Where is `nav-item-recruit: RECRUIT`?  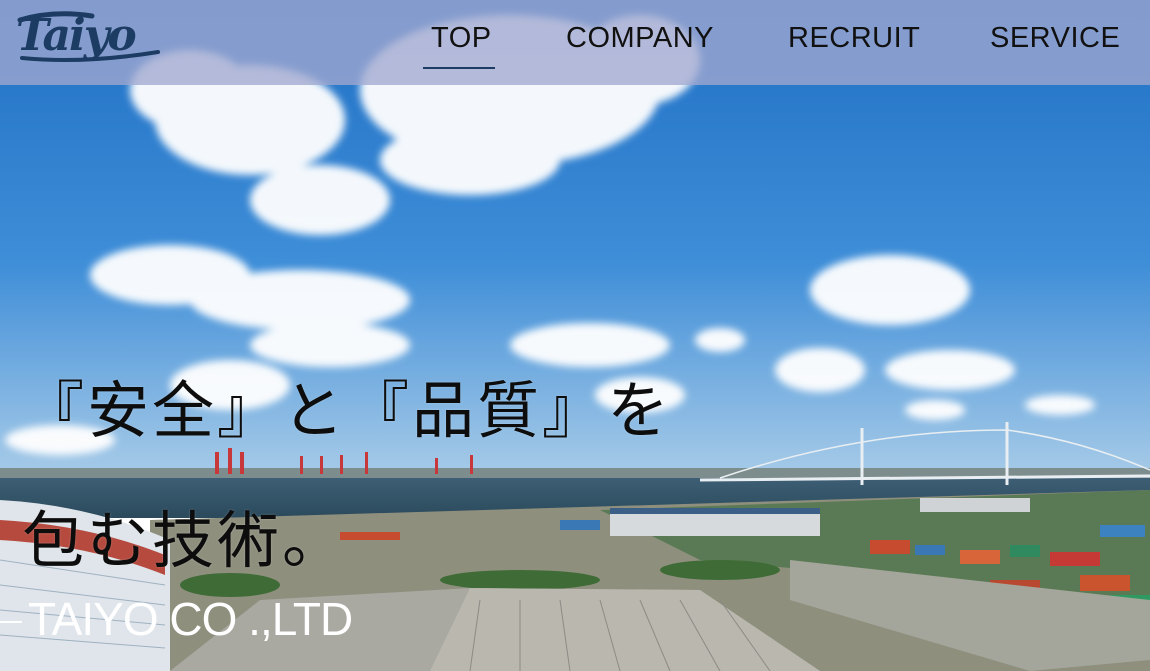
nav-item-recruit: RECRUIT is located at coordinates (854, 38).